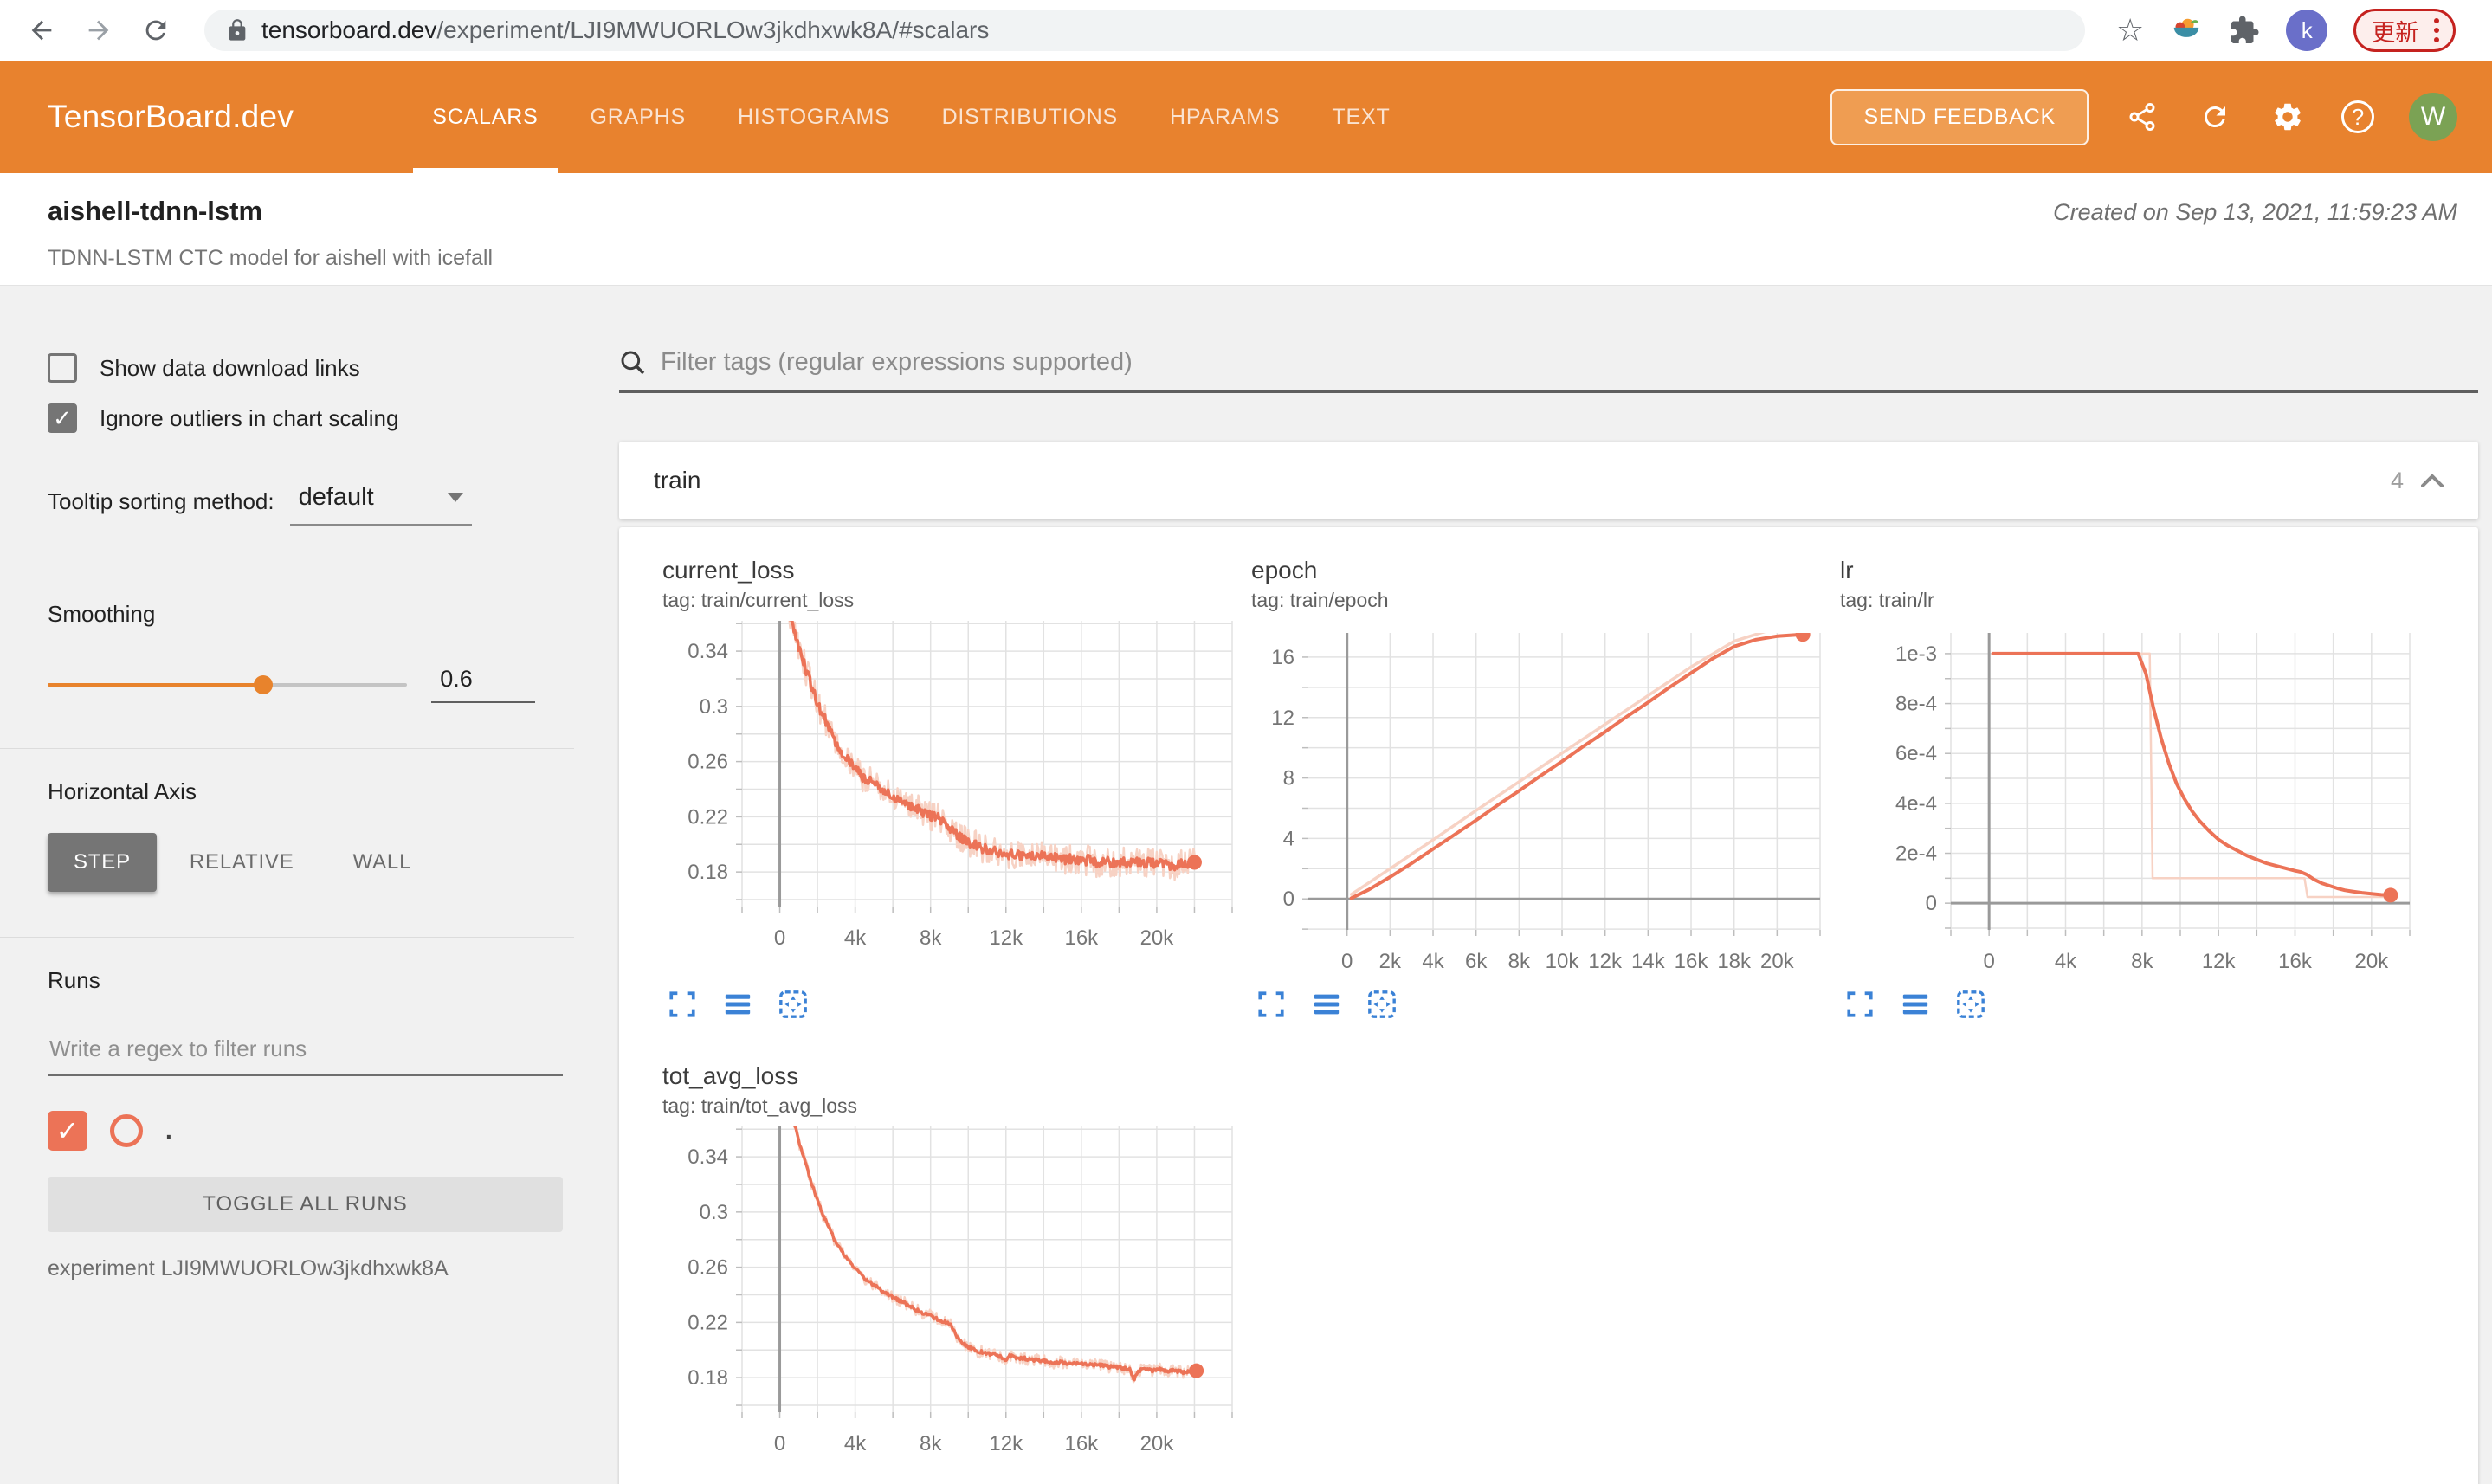 The height and width of the screenshot is (1484, 2492). What do you see at coordinates (123, 791) in the screenshot?
I see `horizontal-axis-label: Horizontal Axis` at bounding box center [123, 791].